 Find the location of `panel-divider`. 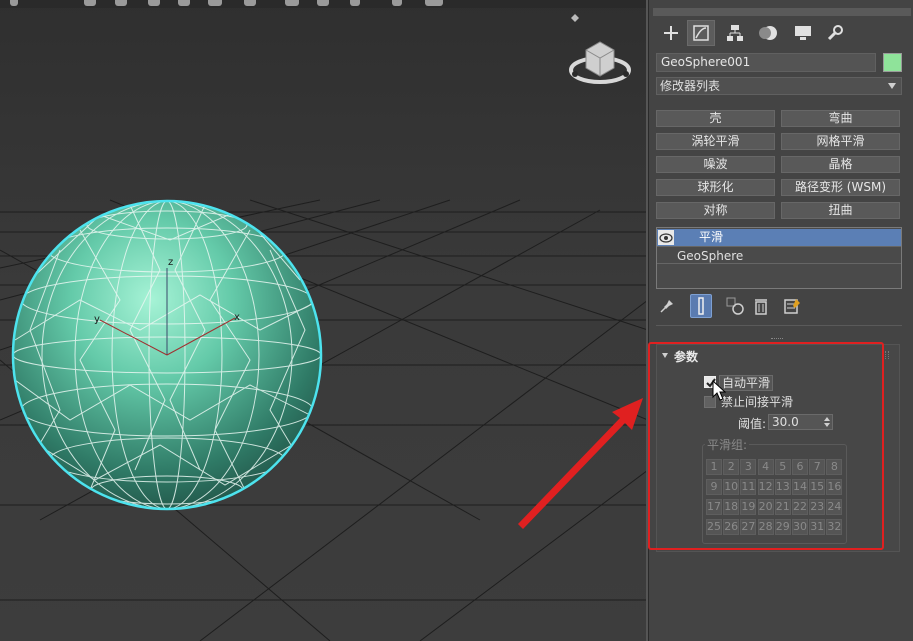

panel-divider is located at coordinates (779, 325).